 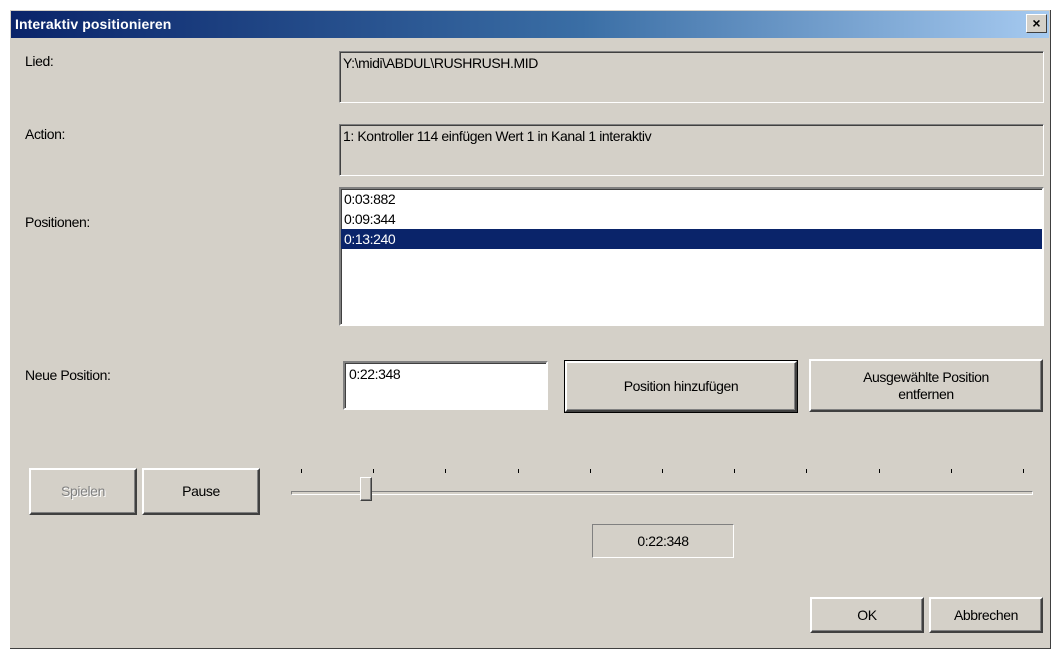 I want to click on pause-label: Pause, so click(x=201, y=491).